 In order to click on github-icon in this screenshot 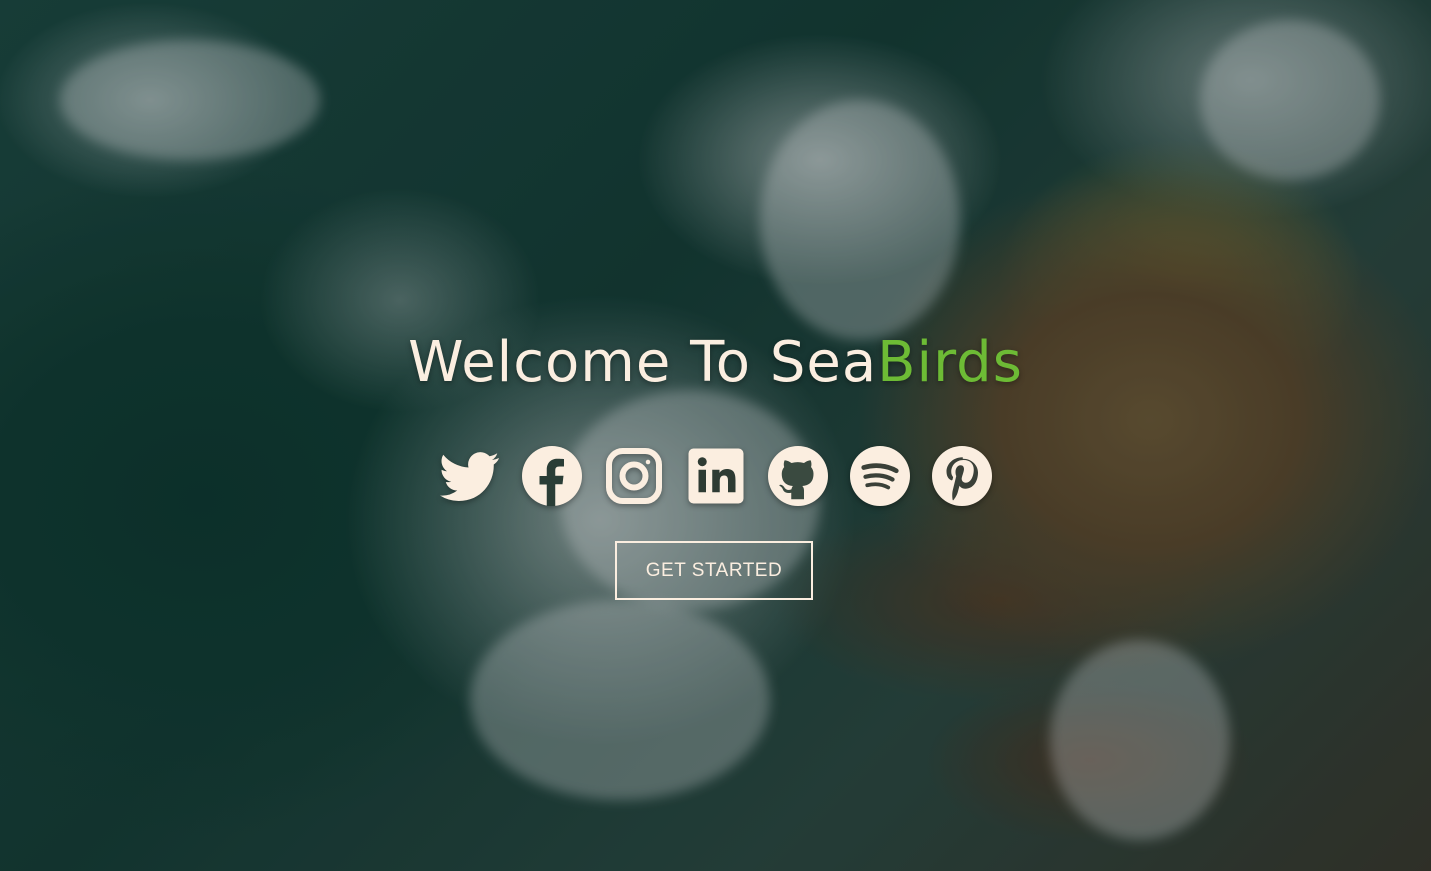, I will do `click(797, 476)`.